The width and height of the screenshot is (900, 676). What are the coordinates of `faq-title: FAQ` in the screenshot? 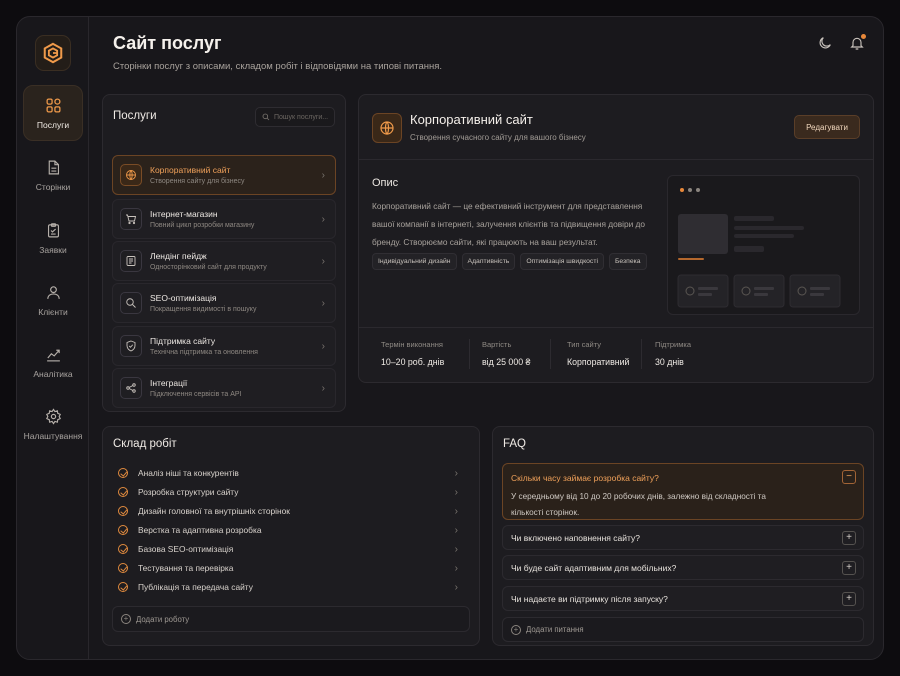 It's located at (515, 444).